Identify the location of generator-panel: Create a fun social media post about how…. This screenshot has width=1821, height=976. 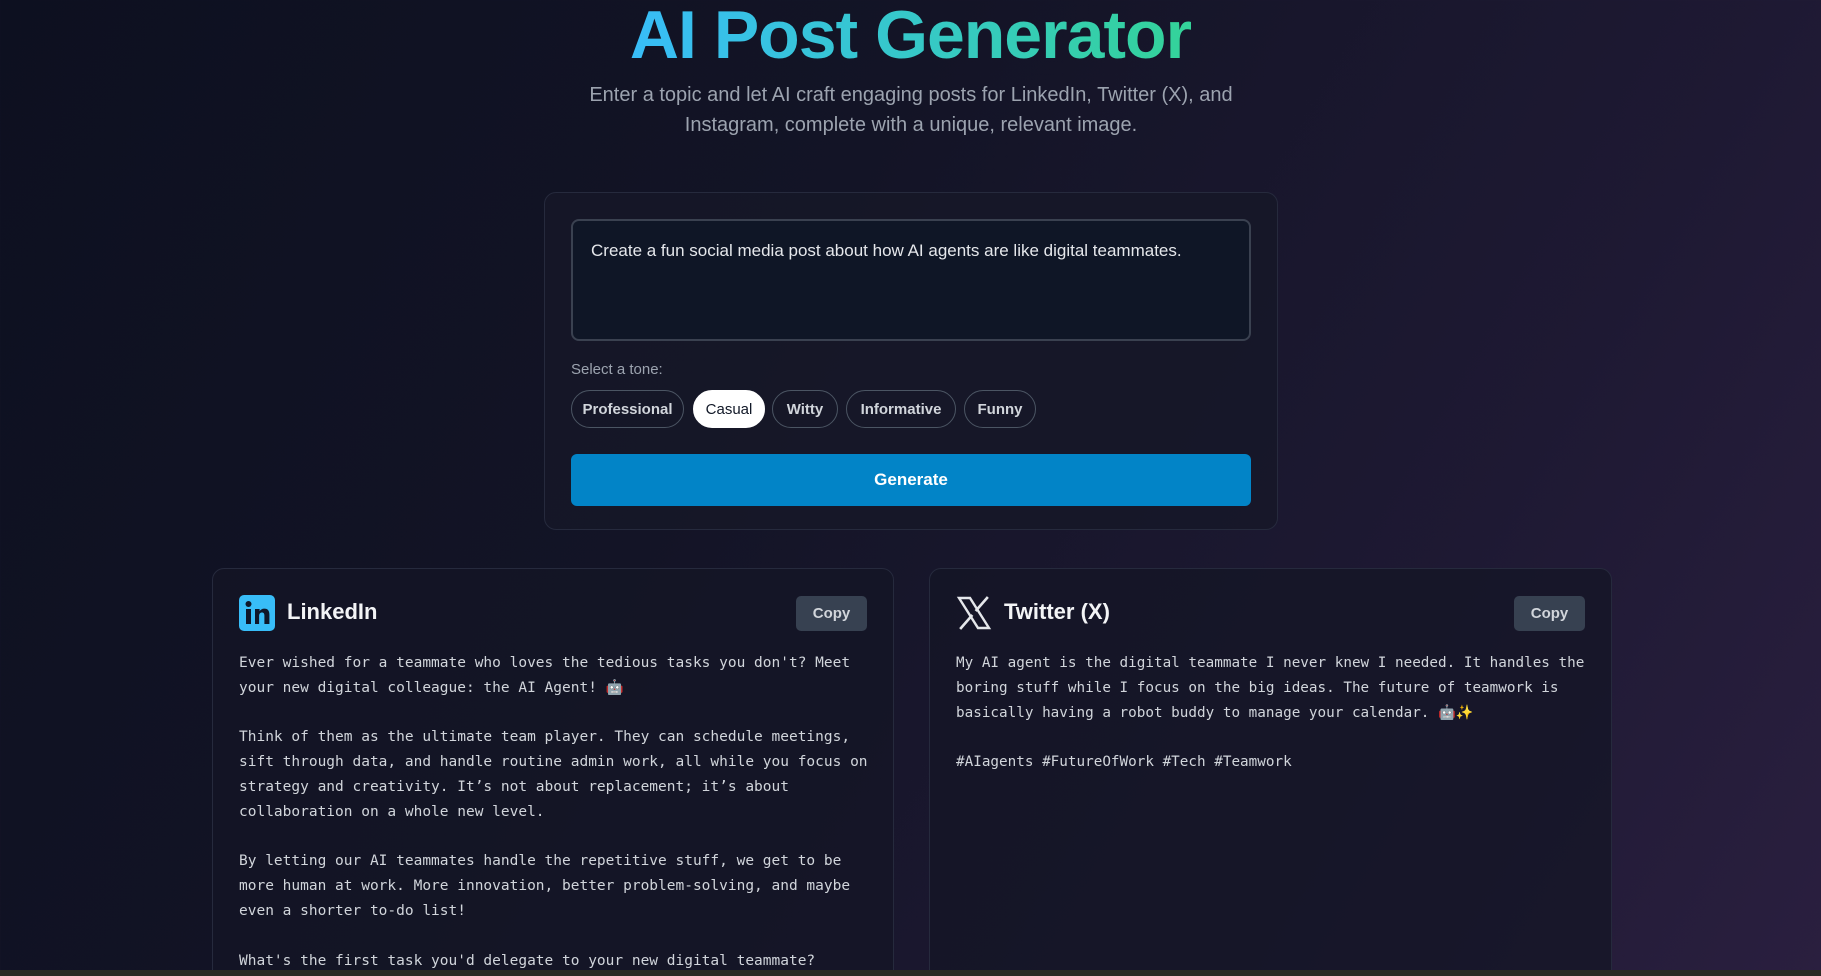
(911, 361).